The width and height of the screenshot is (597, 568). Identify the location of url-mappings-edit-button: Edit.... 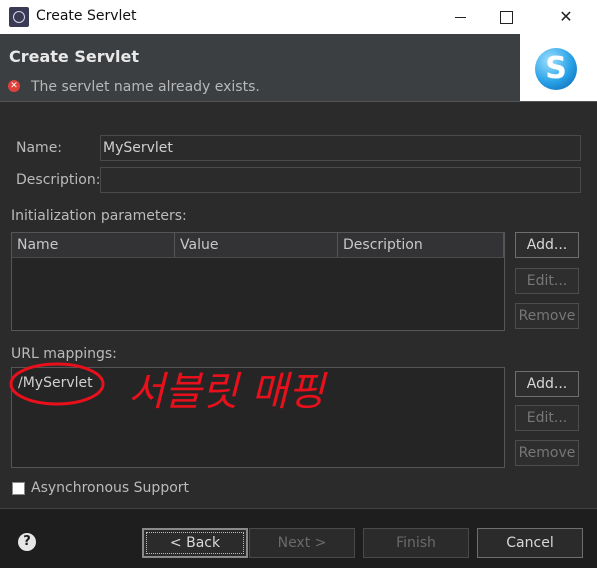
(547, 418).